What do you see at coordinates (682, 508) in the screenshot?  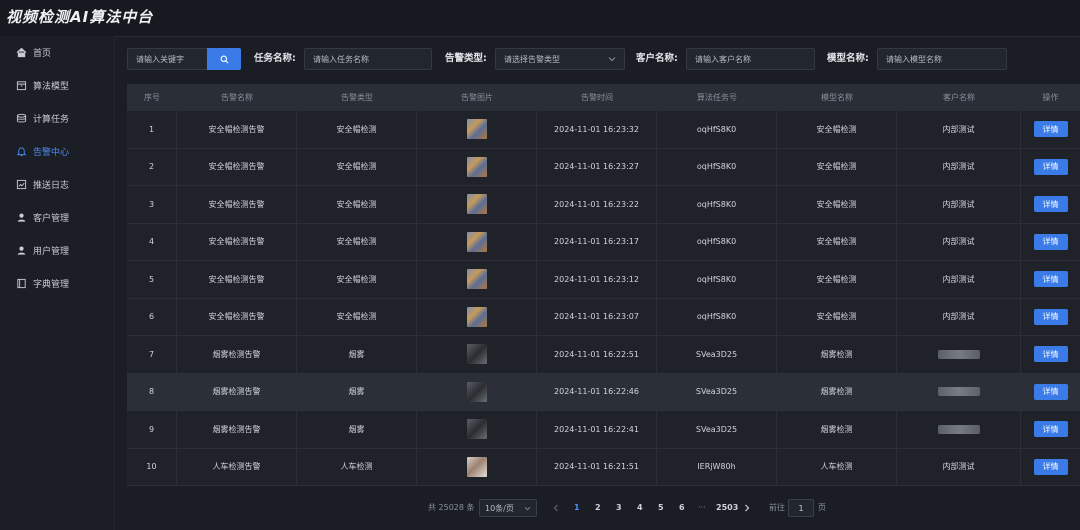 I see `page-6: 6` at bounding box center [682, 508].